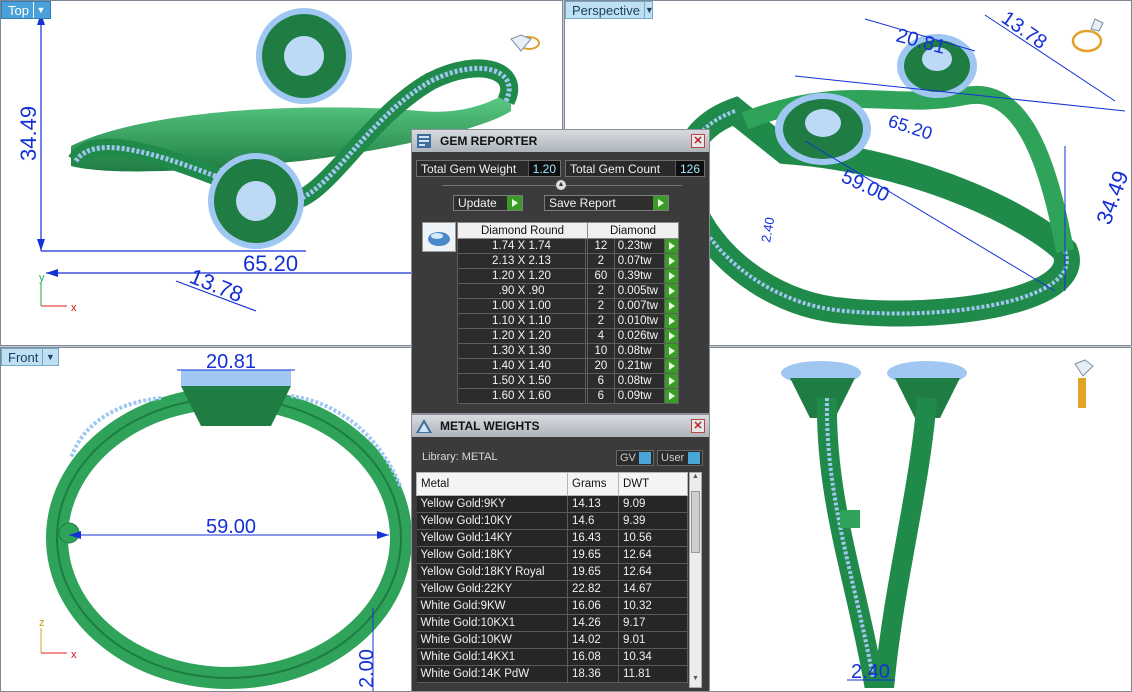 This screenshot has height=692, width=1132. I want to click on gem-row: 1.60 X 1.60 6 0.09tw, so click(568, 396).